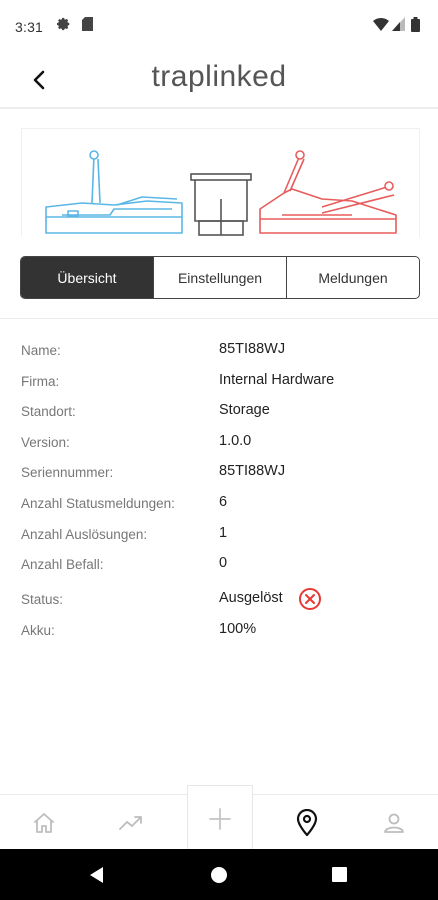 The width and height of the screenshot is (438, 900). I want to click on header-divider, so click(219, 108).